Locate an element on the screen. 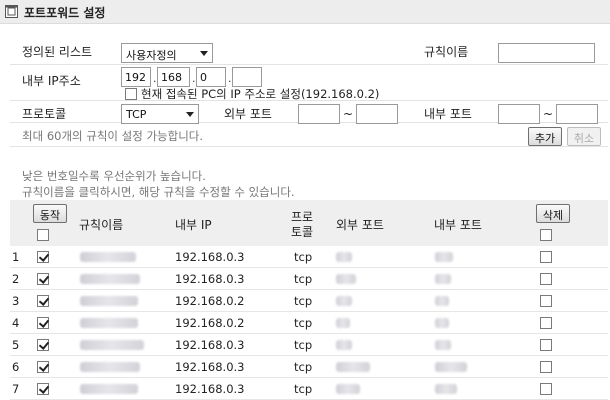  row-number: 5 is located at coordinates (16, 345).